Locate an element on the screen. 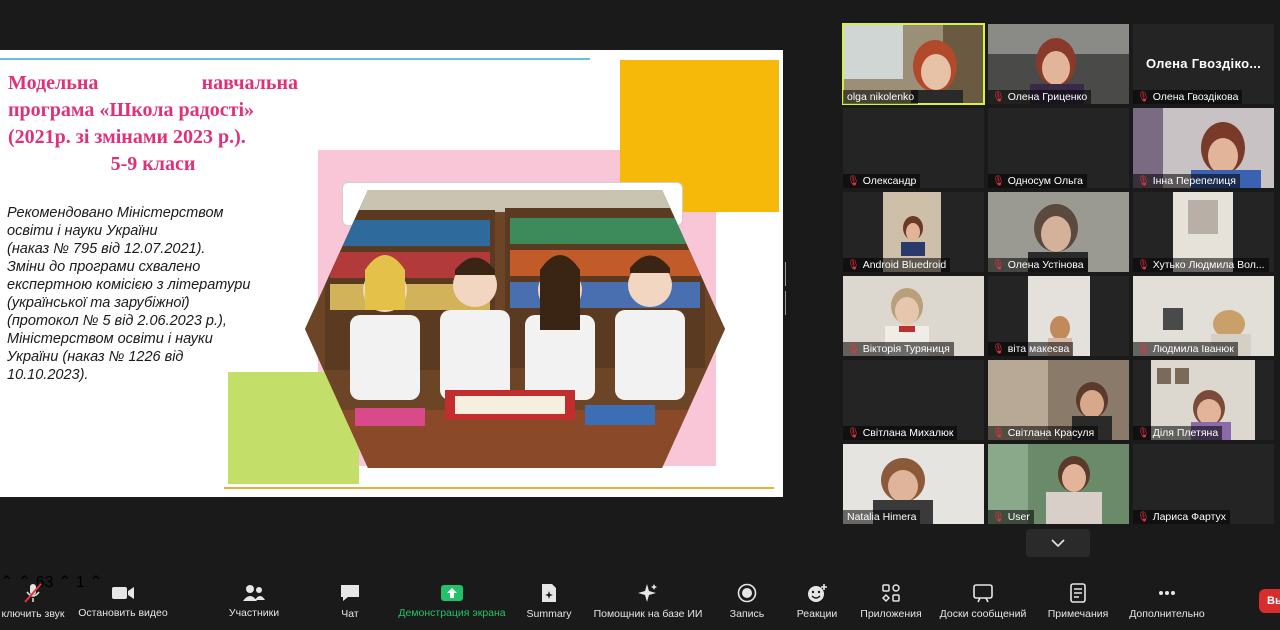 This screenshot has width=1280, height=630. reactions-label: Реакции is located at coordinates (817, 613).